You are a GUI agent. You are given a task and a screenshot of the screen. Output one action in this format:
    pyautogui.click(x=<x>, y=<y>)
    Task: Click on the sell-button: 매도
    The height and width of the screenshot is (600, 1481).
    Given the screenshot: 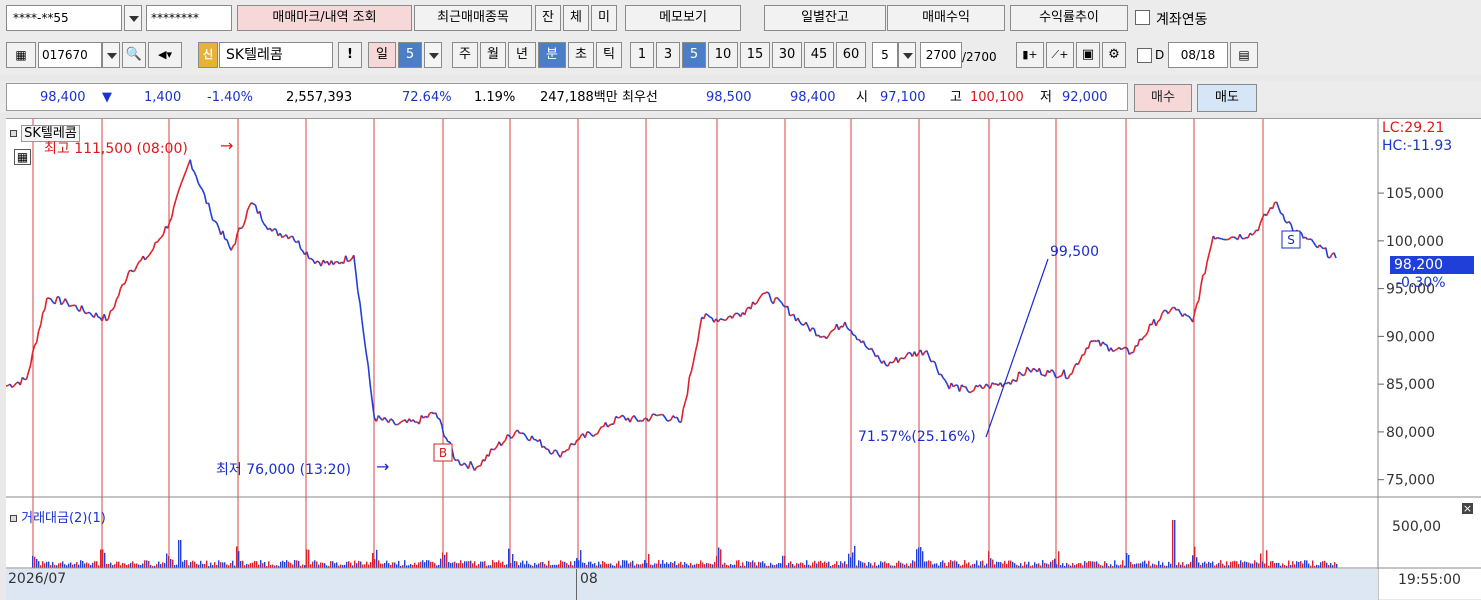 What is the action you would take?
    pyautogui.click(x=1227, y=98)
    